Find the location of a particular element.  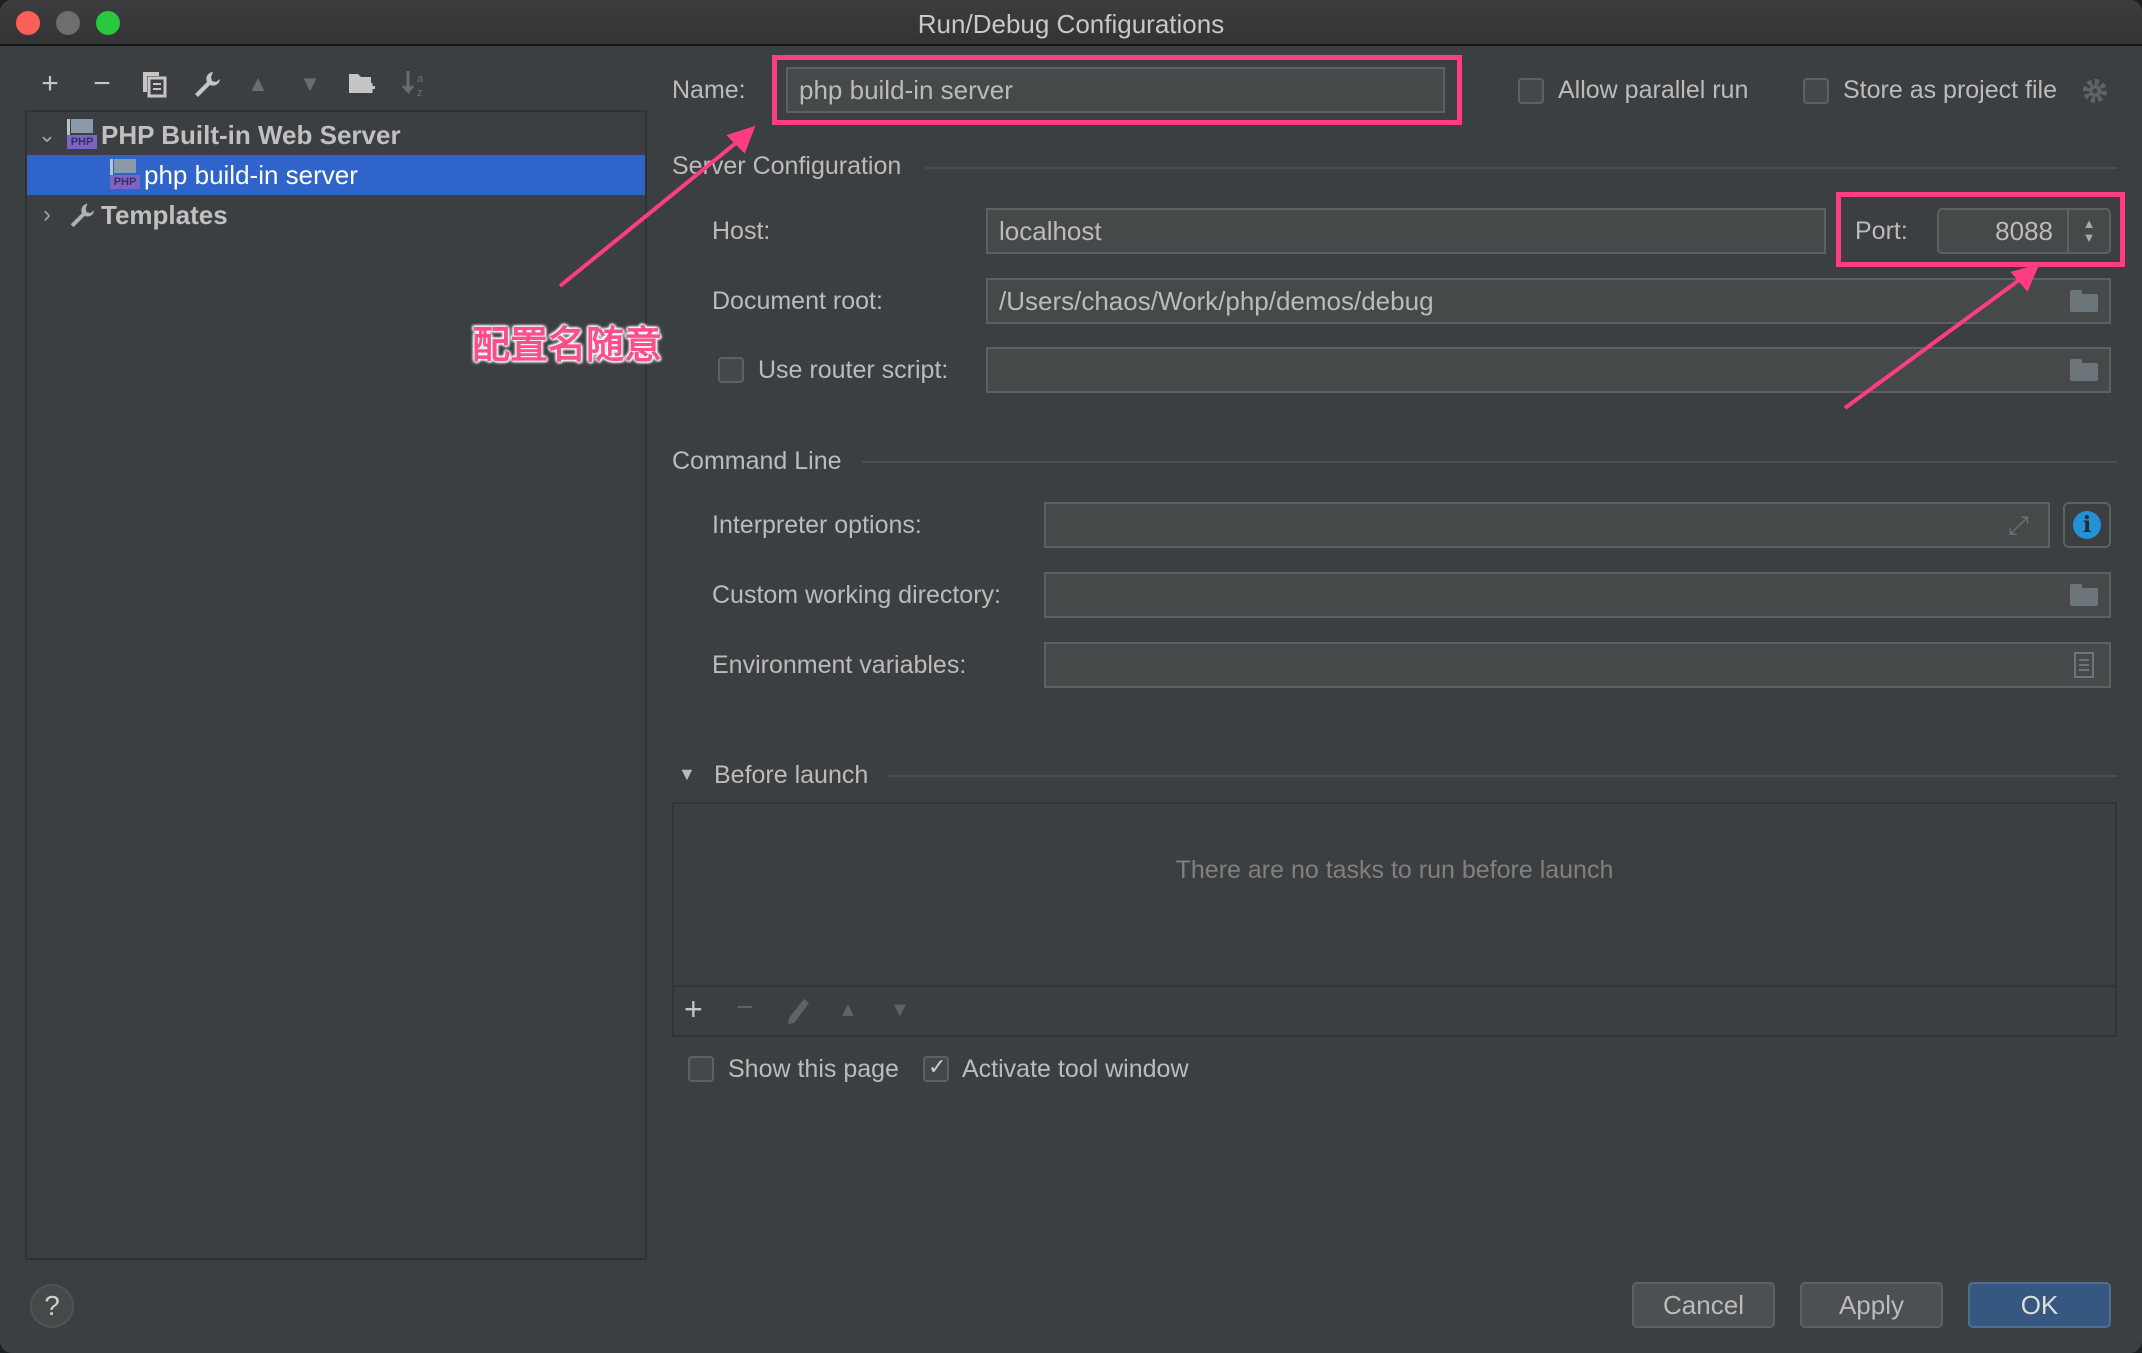

arrow-to-name-field is located at coordinates (651, 212).